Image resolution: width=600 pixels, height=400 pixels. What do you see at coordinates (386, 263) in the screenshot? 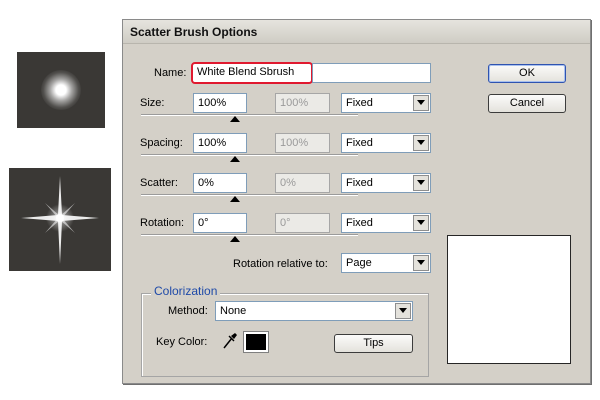
I see `rotation-relative-select: Page` at bounding box center [386, 263].